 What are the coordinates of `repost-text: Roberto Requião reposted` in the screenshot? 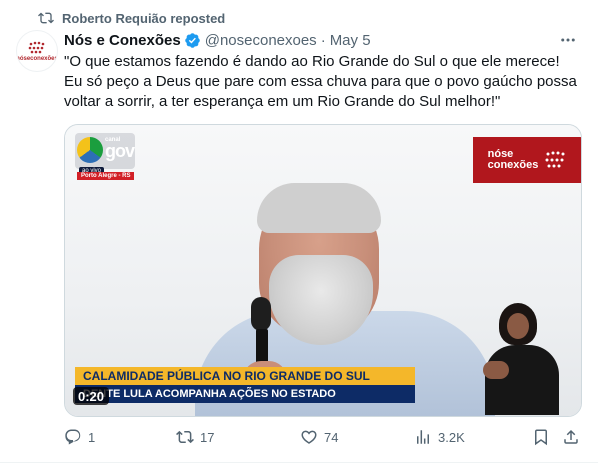 It's located at (144, 18).